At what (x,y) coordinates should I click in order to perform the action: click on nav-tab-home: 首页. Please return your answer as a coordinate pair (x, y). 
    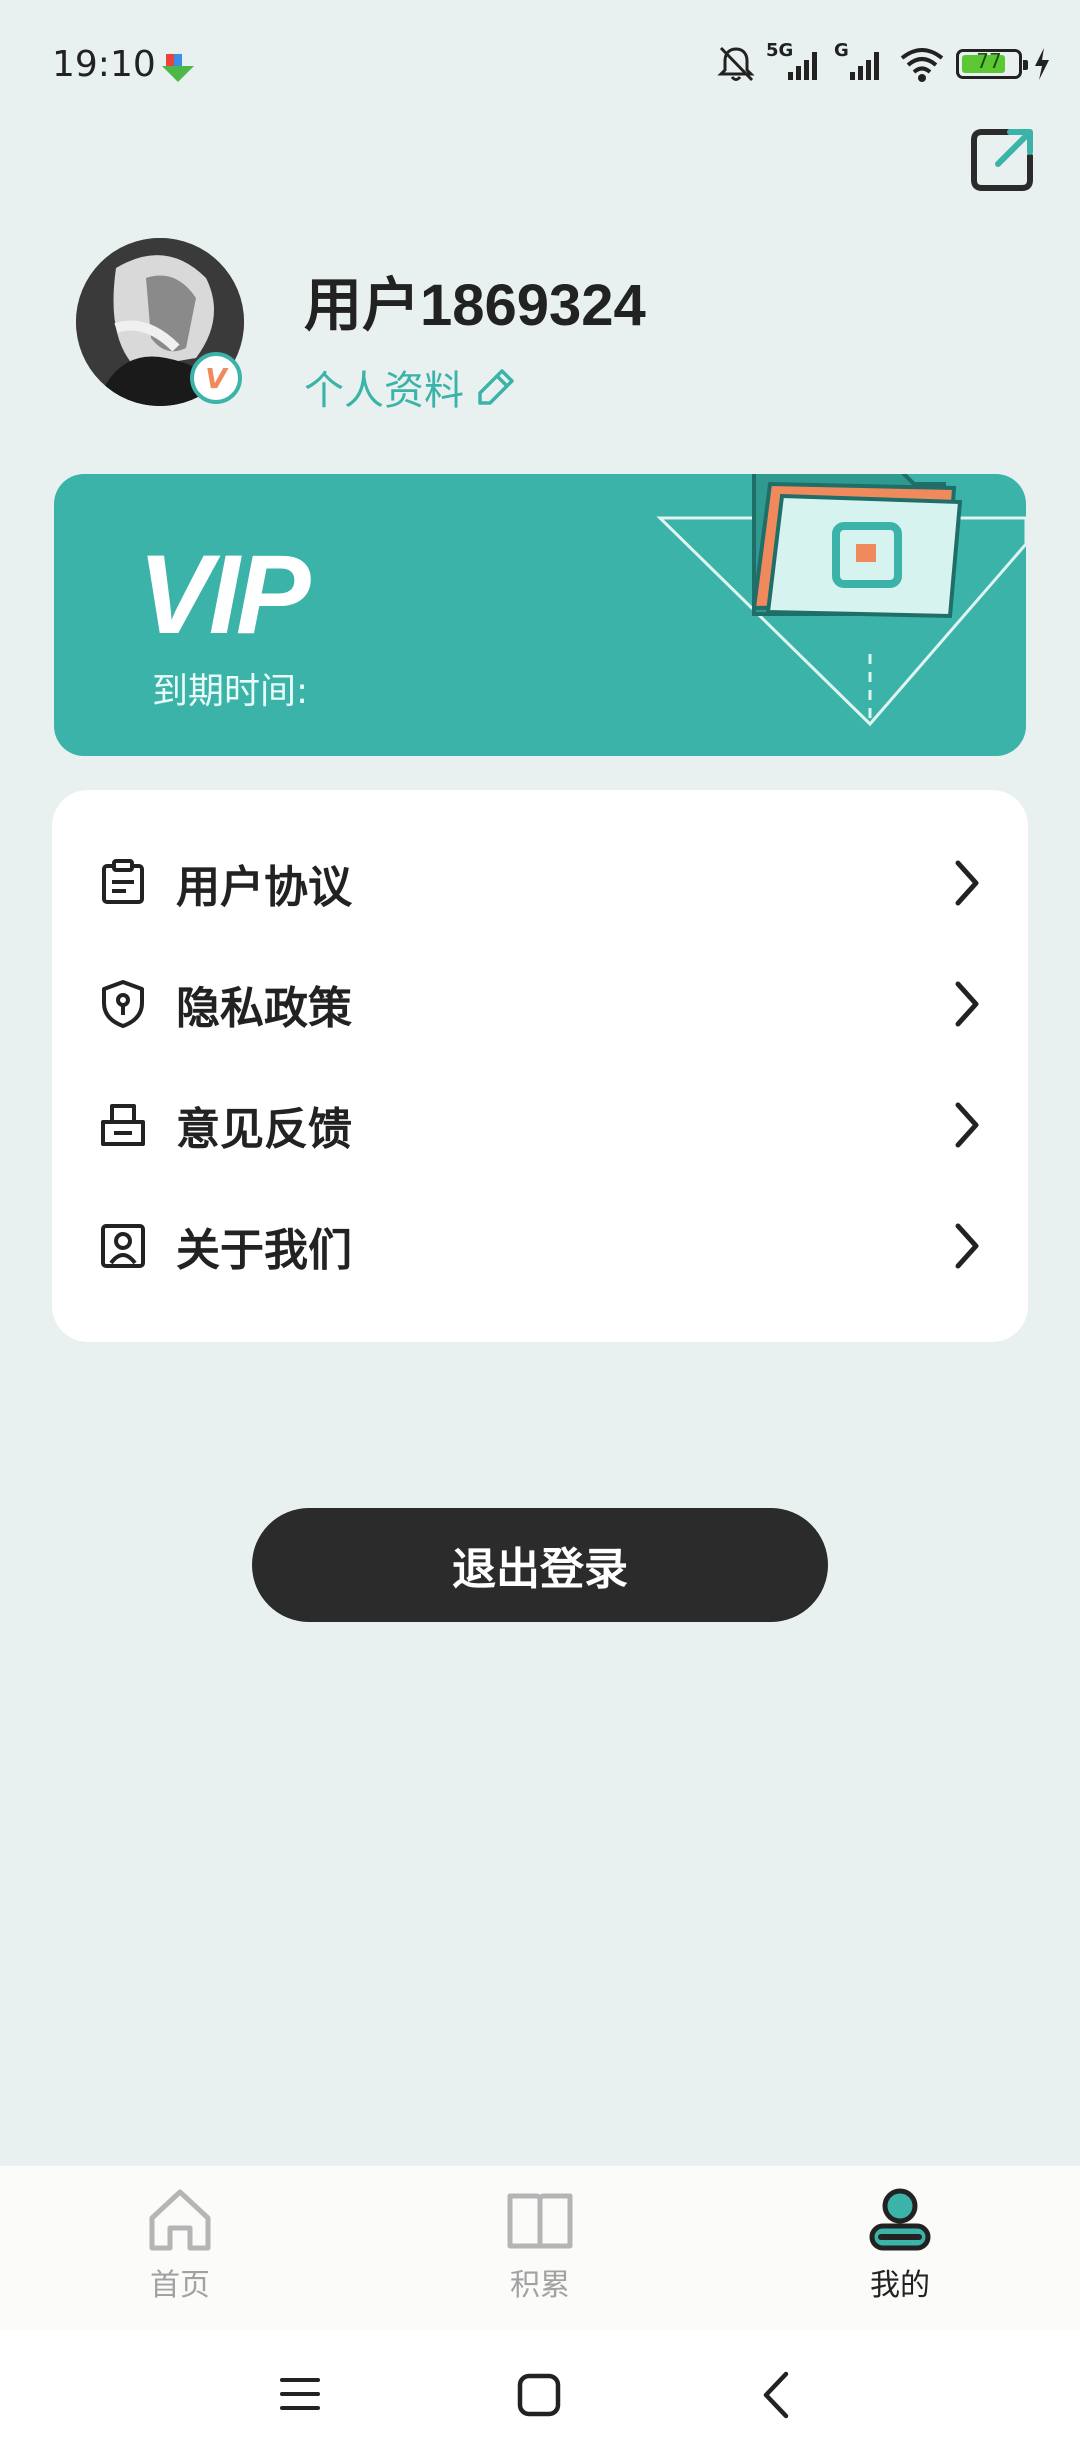
    Looking at the image, I should click on (180, 2245).